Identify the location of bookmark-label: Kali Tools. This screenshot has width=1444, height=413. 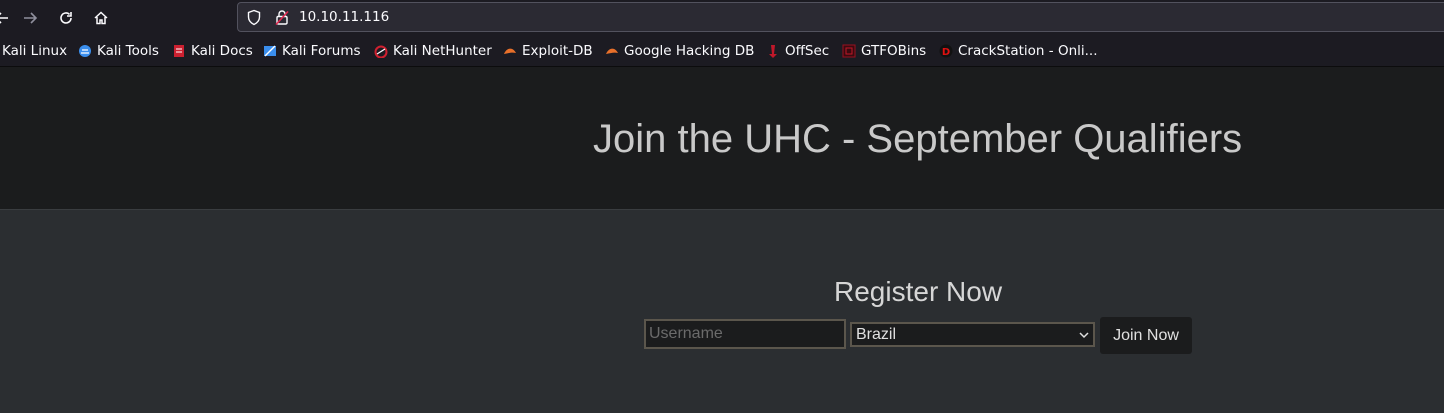
(128, 51).